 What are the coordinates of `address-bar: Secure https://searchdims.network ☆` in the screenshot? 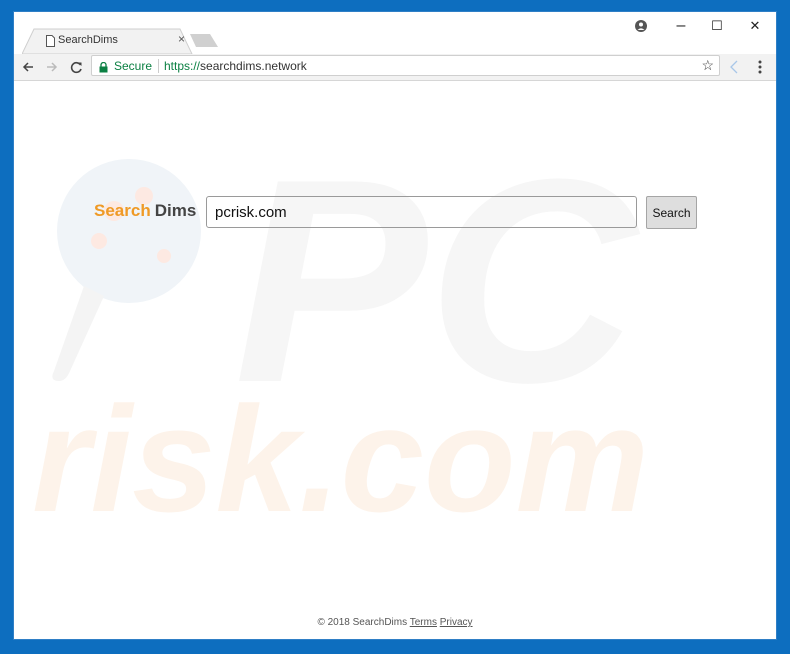 It's located at (405, 65).